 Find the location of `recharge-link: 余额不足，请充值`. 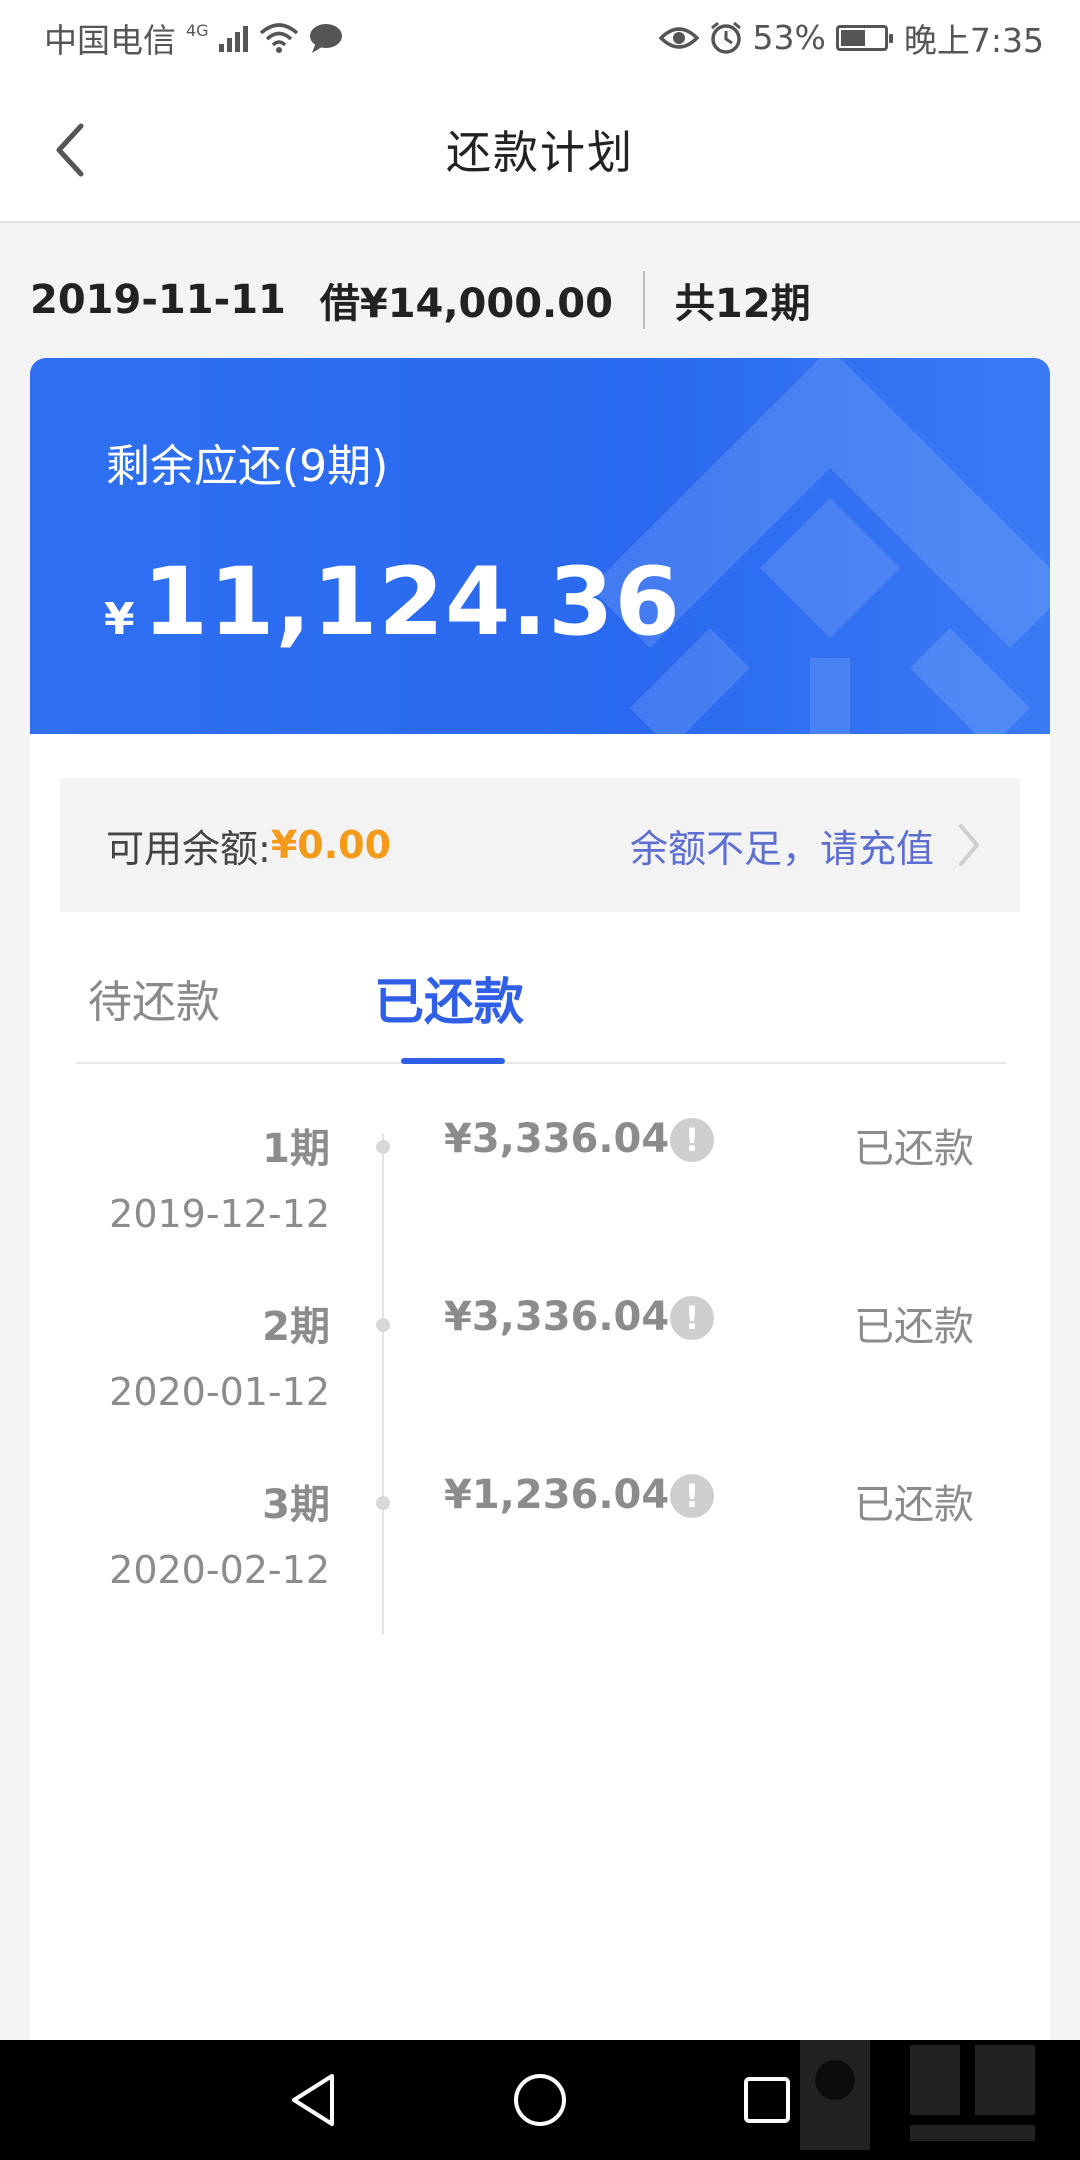

recharge-link: 余额不足，请充值 is located at coordinates (805, 845).